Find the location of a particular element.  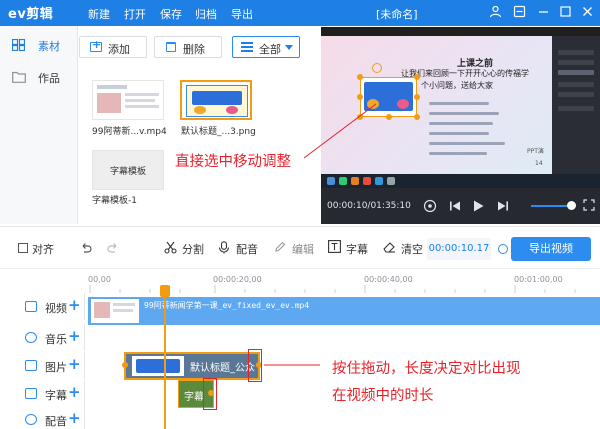

filter-select: 全部 is located at coordinates (266, 47).